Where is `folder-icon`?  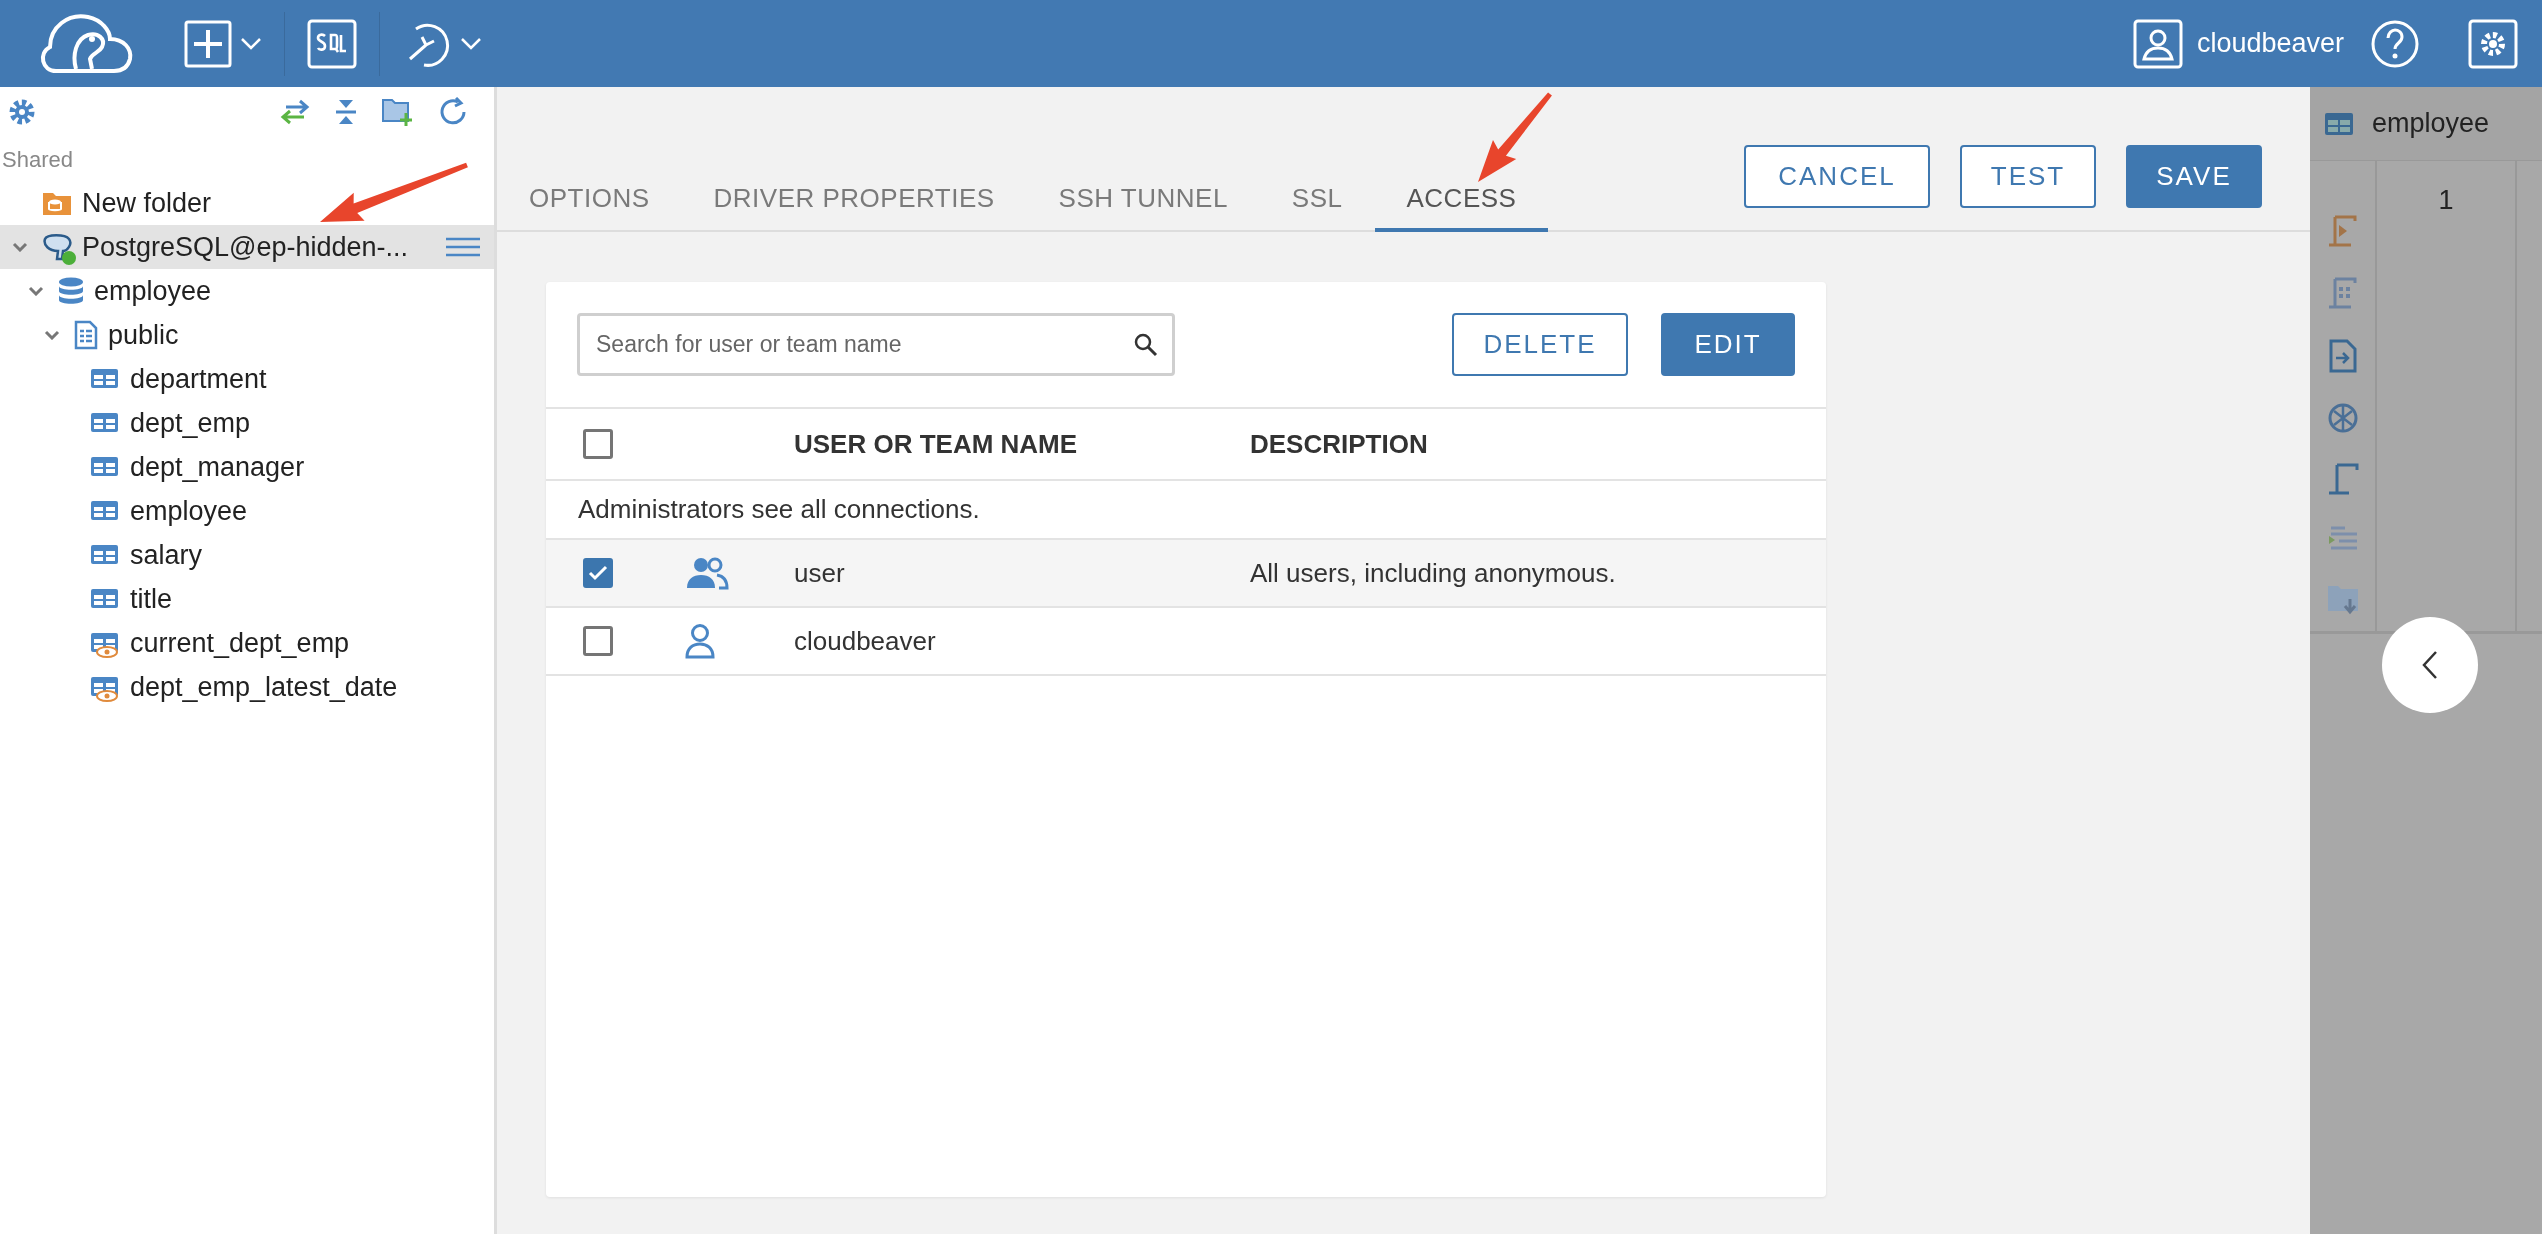 folder-icon is located at coordinates (57, 203).